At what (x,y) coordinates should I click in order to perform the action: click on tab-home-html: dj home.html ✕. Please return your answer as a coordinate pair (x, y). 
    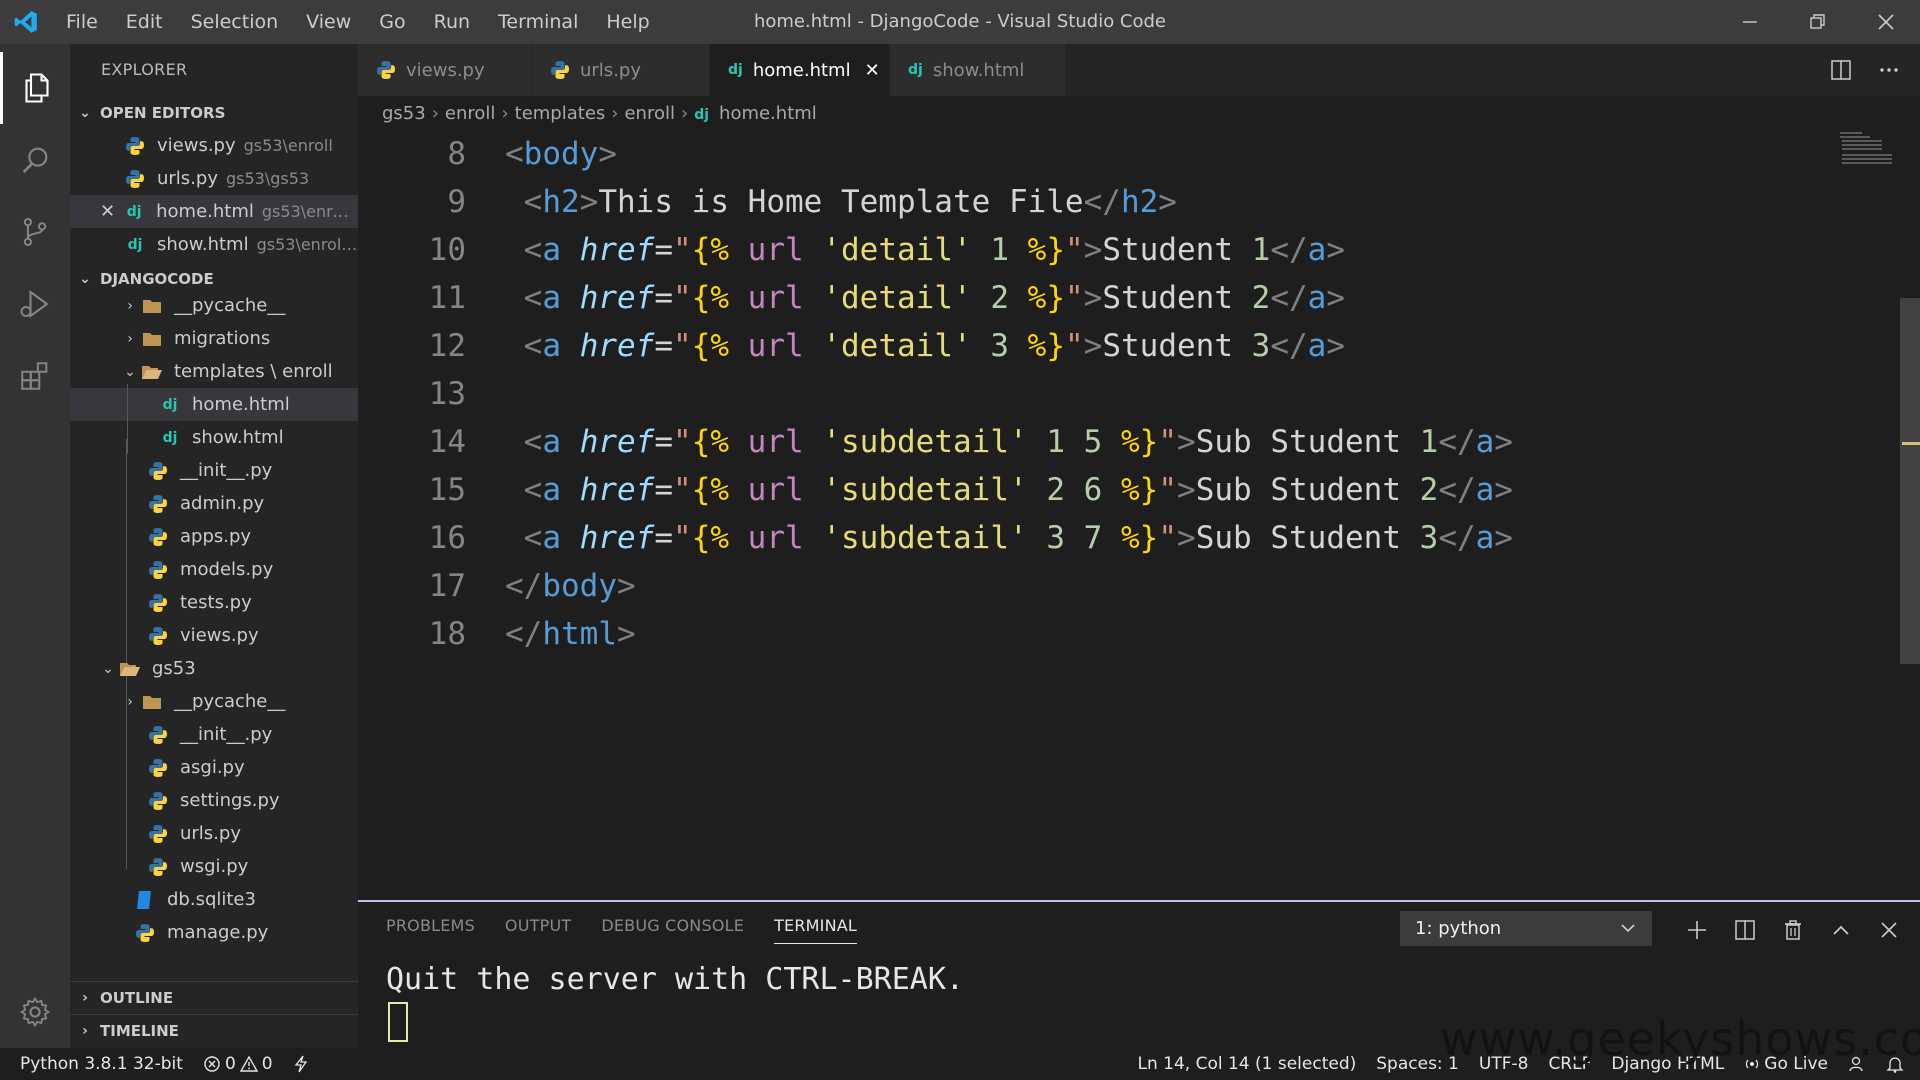
    Looking at the image, I should click on (800, 70).